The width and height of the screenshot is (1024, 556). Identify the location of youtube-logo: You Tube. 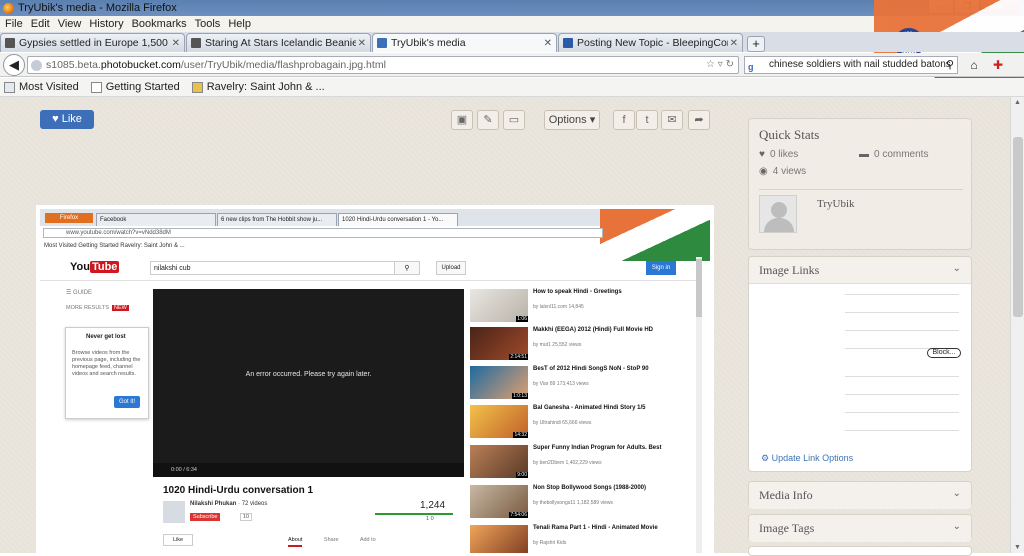
(95, 267).